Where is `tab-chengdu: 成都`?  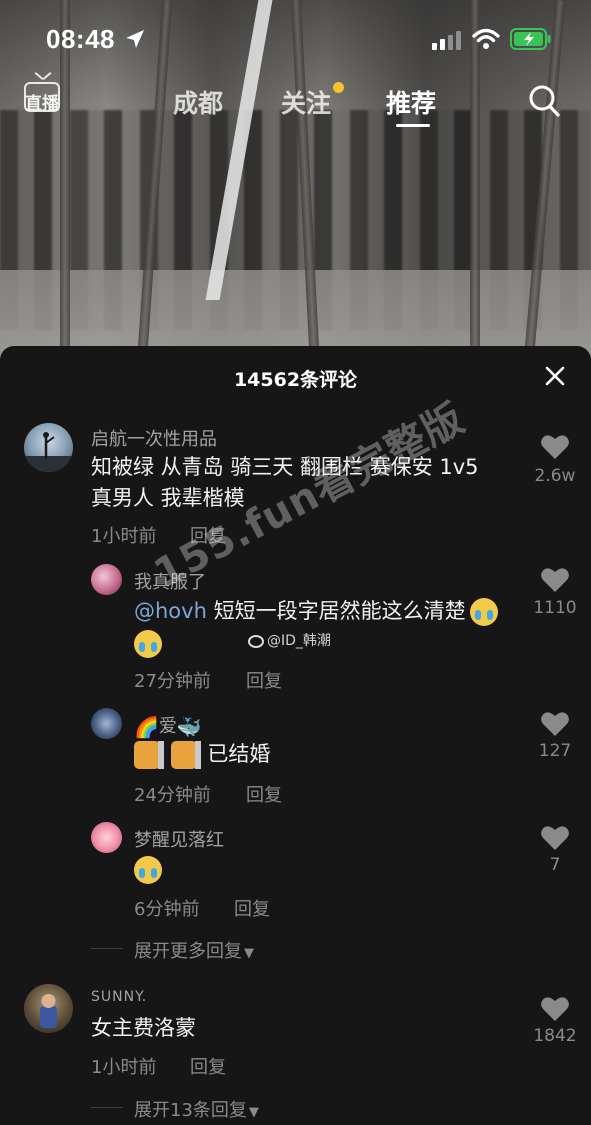 tab-chengdu: 成都 is located at coordinates (198, 102).